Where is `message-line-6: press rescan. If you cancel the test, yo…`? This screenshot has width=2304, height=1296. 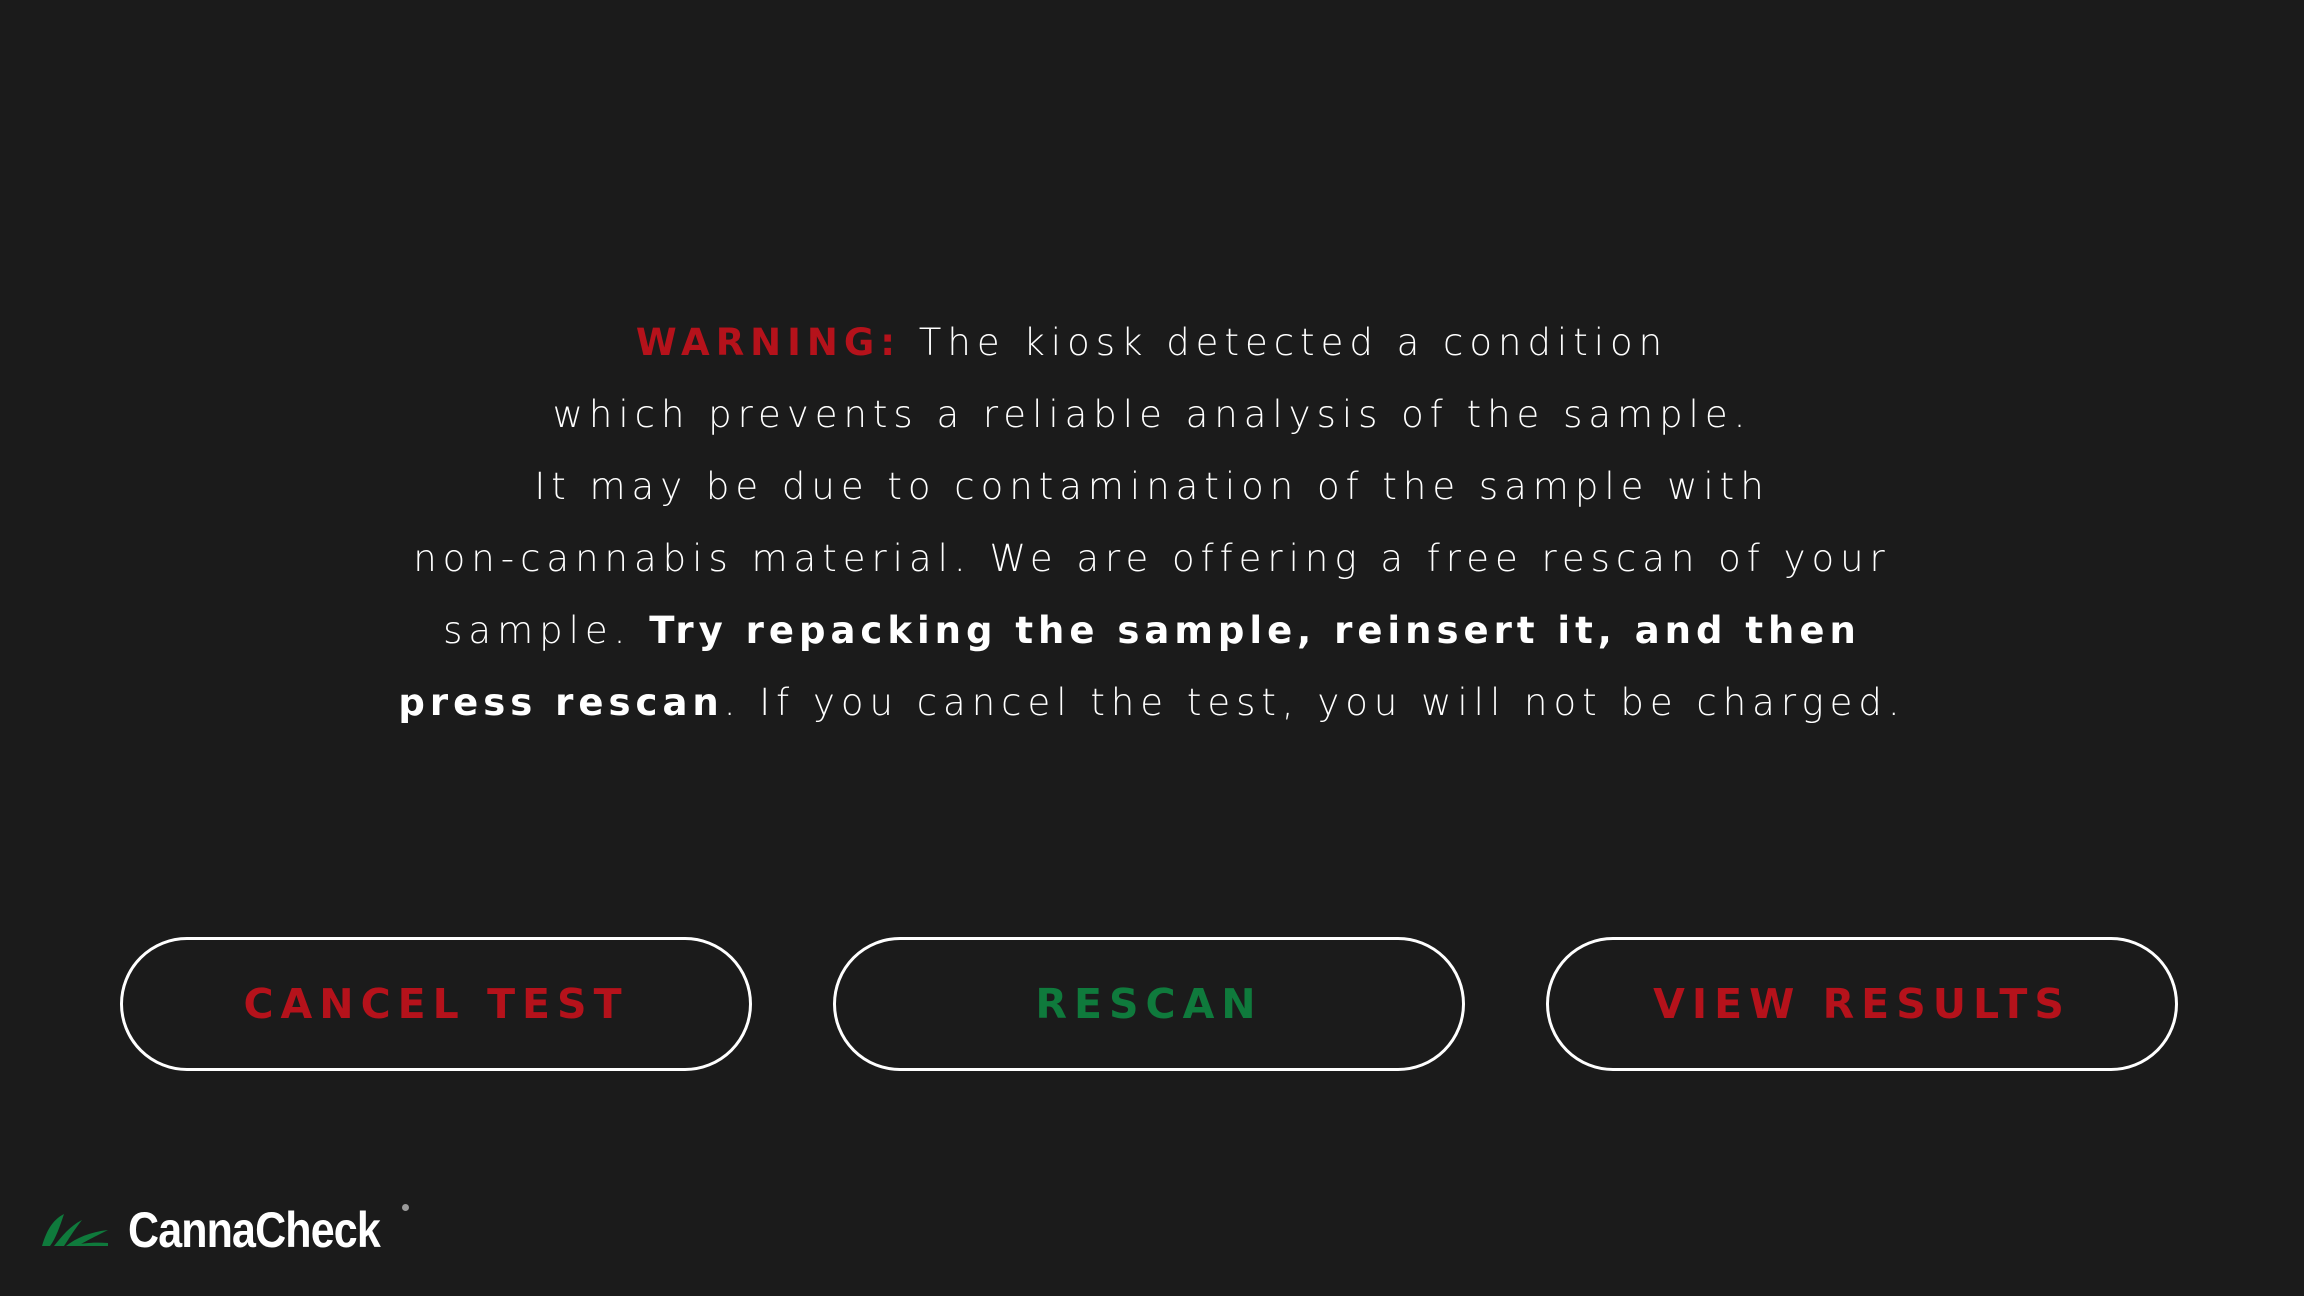
message-line-6: press rescan. If you cancel the test, yo… is located at coordinates (1152, 708).